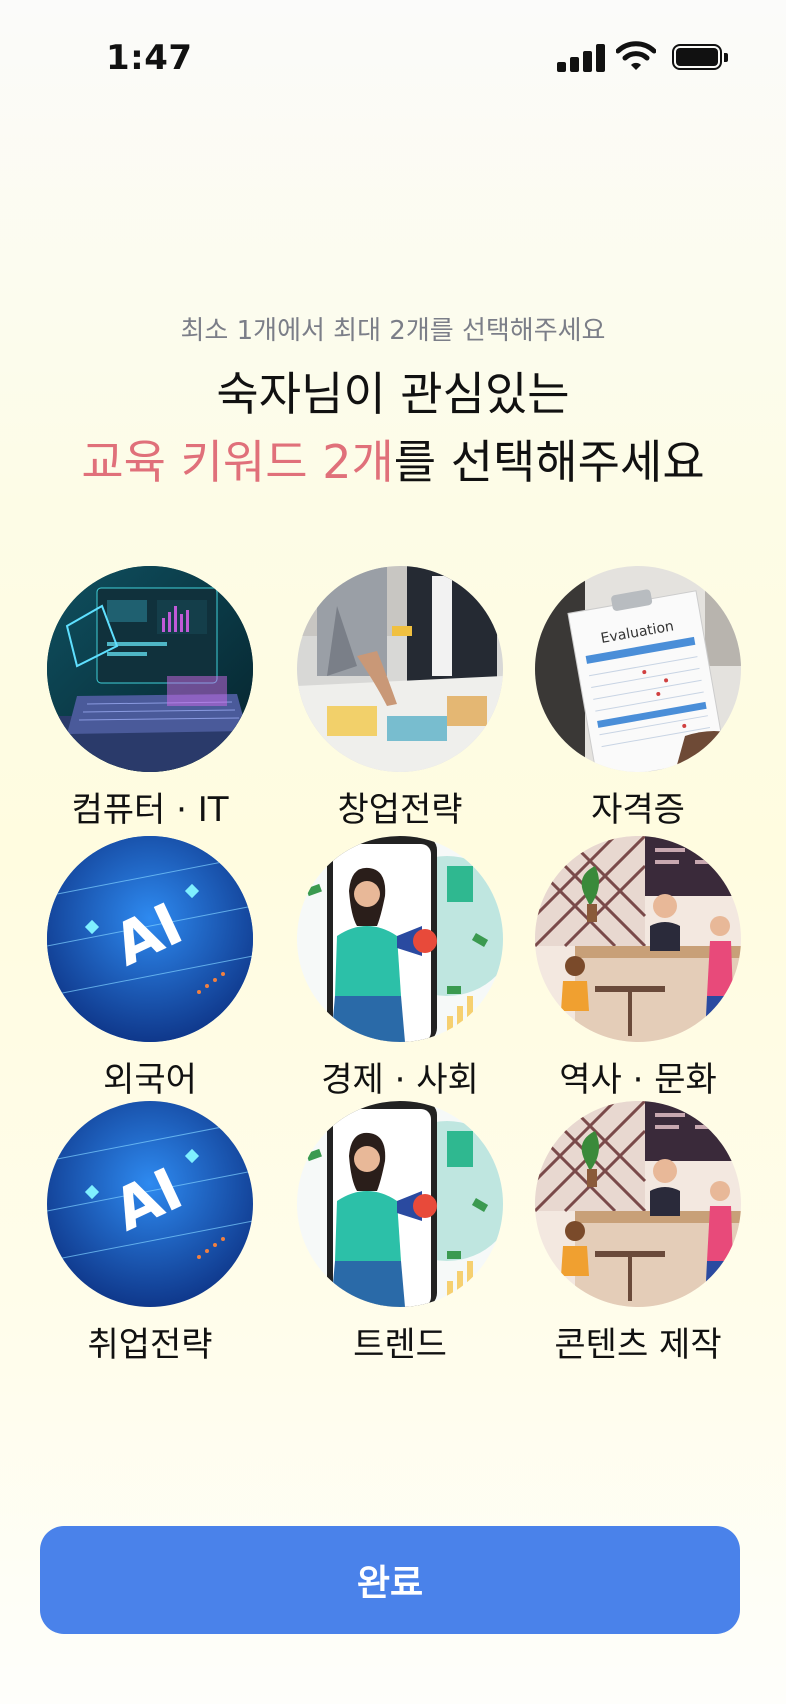 The height and width of the screenshot is (1704, 786). Describe the element at coordinates (638, 1345) in the screenshot. I see `keyword-label: 콘텐츠 제작` at that location.